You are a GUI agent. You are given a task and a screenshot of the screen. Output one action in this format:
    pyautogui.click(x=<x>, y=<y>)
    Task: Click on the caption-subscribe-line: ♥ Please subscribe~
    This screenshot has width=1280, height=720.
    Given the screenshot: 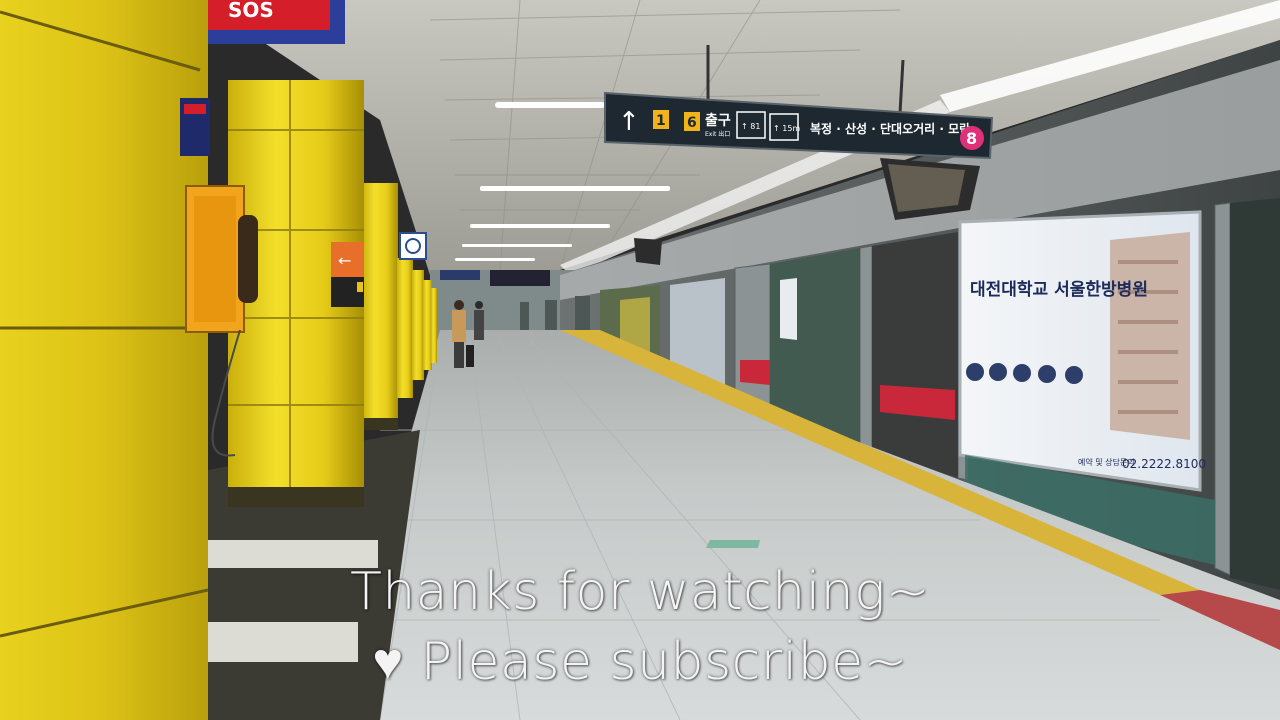 What is the action you would take?
    pyautogui.click(x=640, y=662)
    